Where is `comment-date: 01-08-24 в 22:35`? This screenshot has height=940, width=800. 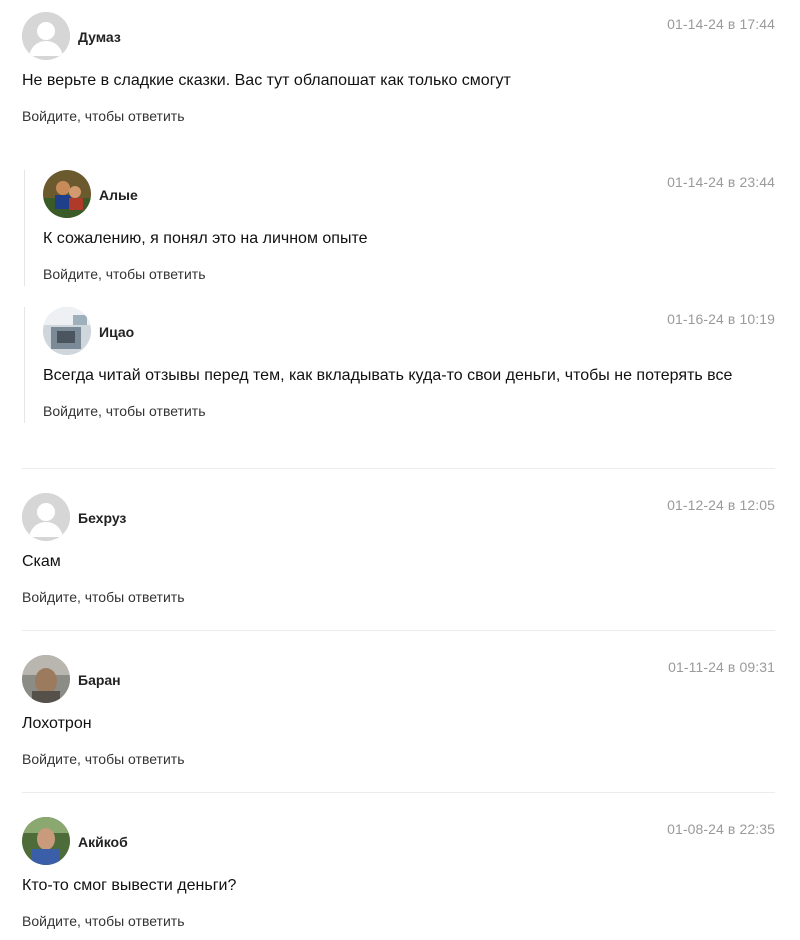
comment-date: 01-08-24 в 22:35 is located at coordinates (721, 829).